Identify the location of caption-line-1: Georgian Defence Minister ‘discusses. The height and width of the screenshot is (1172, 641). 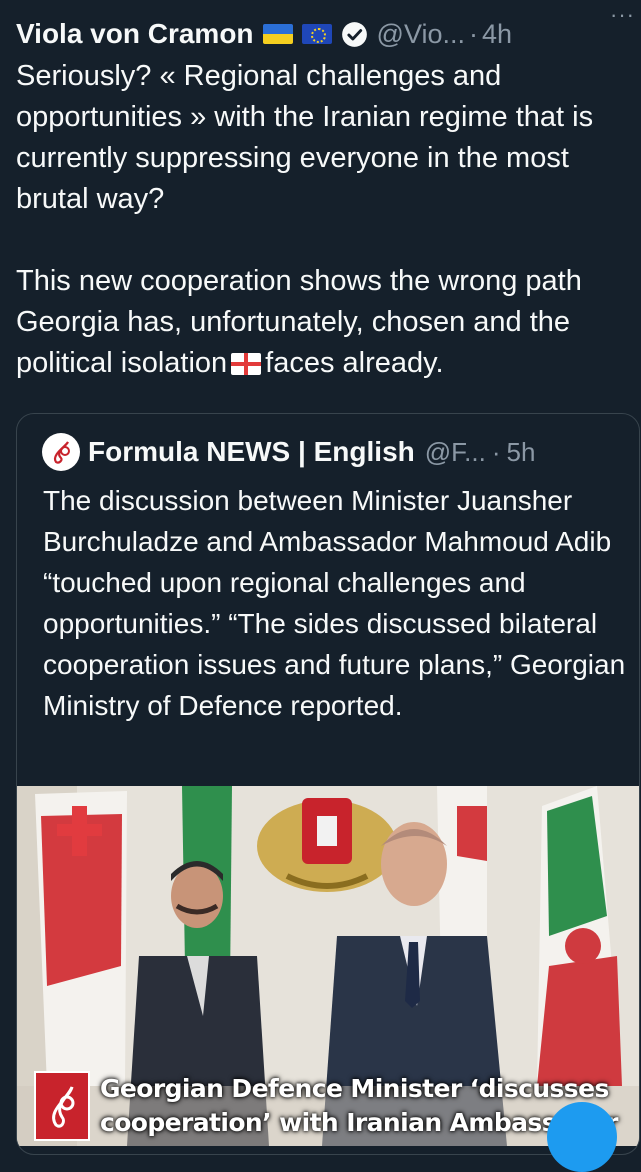
(354, 1088).